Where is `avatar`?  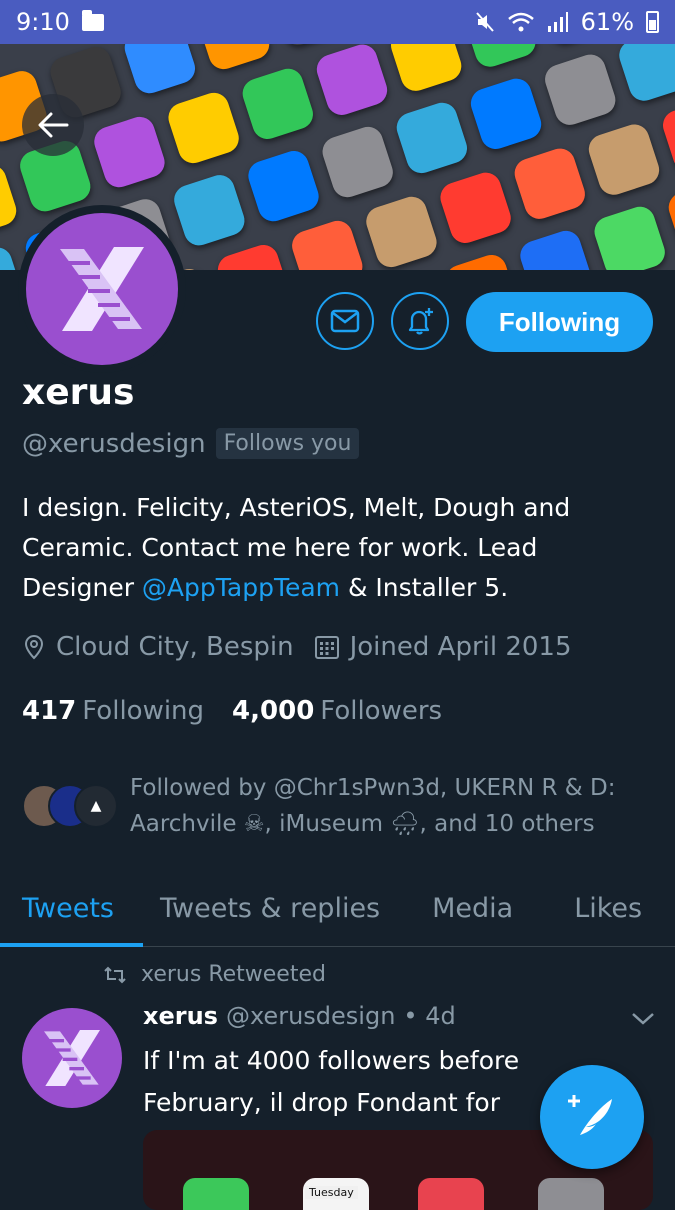
avatar is located at coordinates (102, 289).